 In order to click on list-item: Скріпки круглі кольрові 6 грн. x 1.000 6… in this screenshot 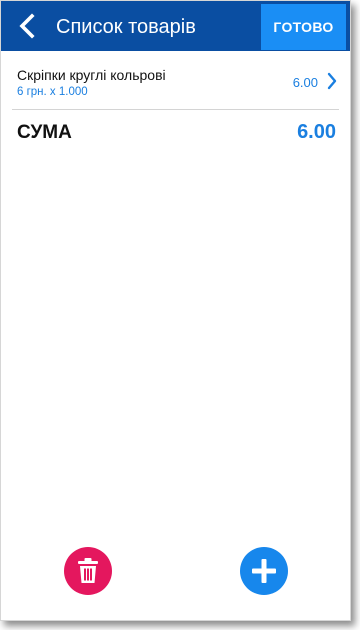, I will do `click(175, 80)`.